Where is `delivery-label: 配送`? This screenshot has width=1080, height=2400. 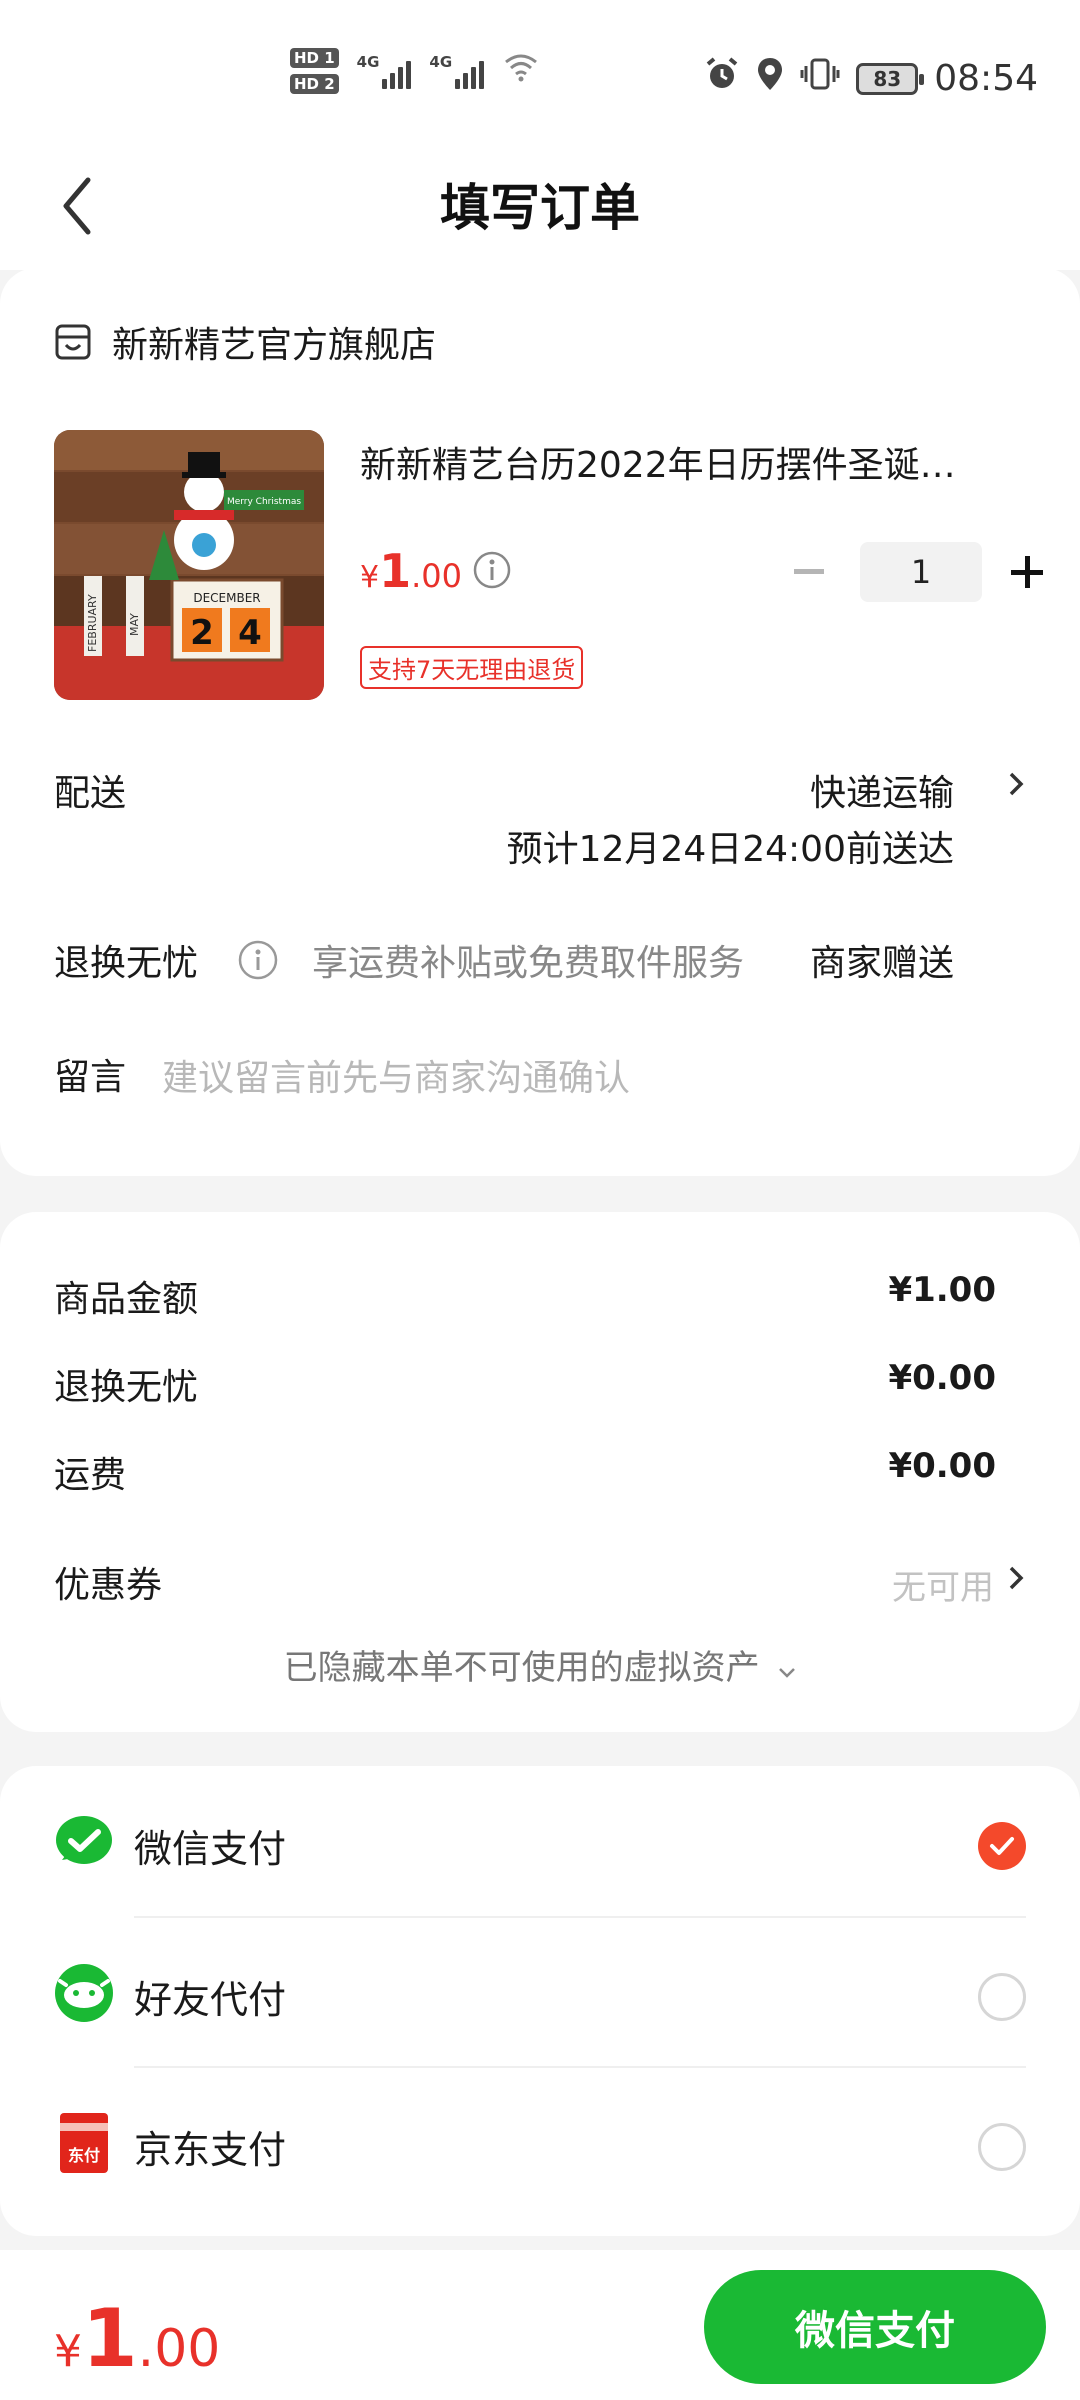
delivery-label: 配送 is located at coordinates (90, 793).